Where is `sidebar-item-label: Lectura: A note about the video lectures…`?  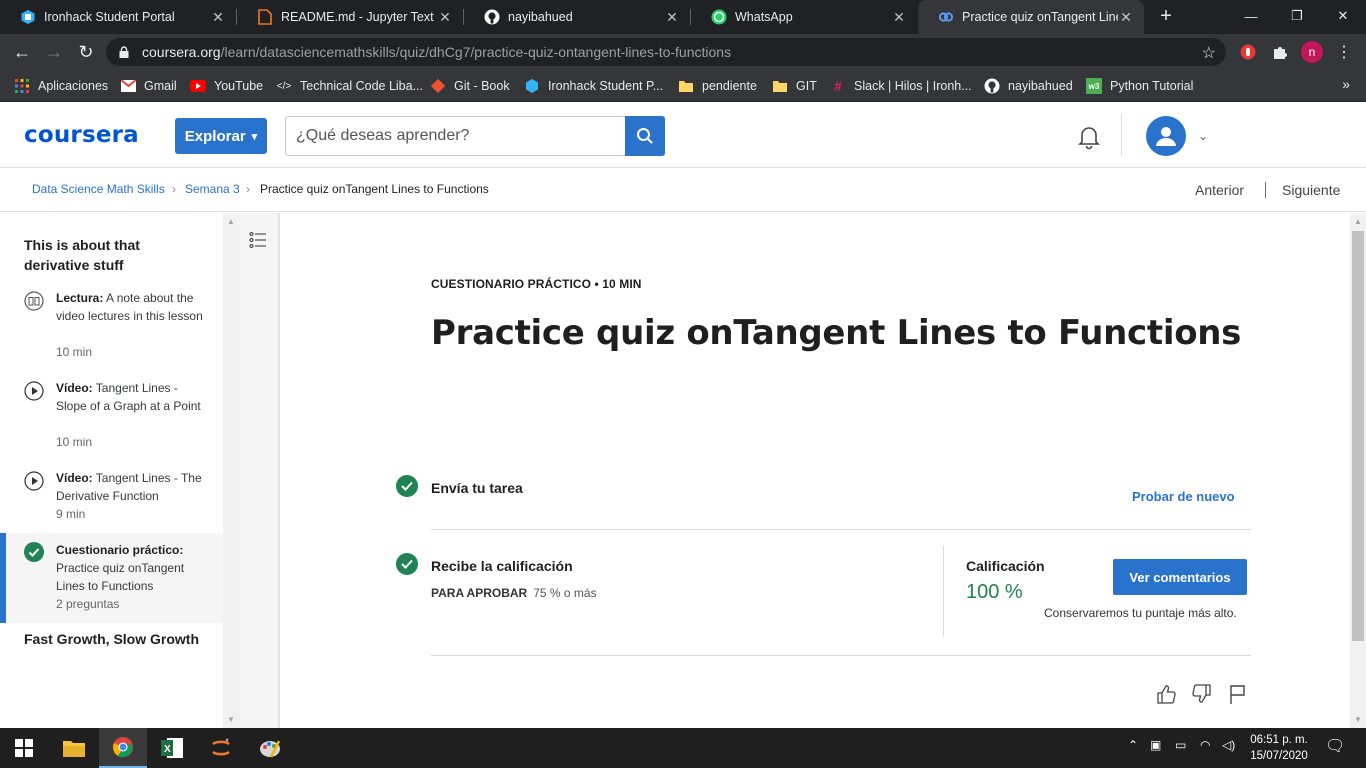 sidebar-item-label: Lectura: A note about the video lectures… is located at coordinates (131, 307).